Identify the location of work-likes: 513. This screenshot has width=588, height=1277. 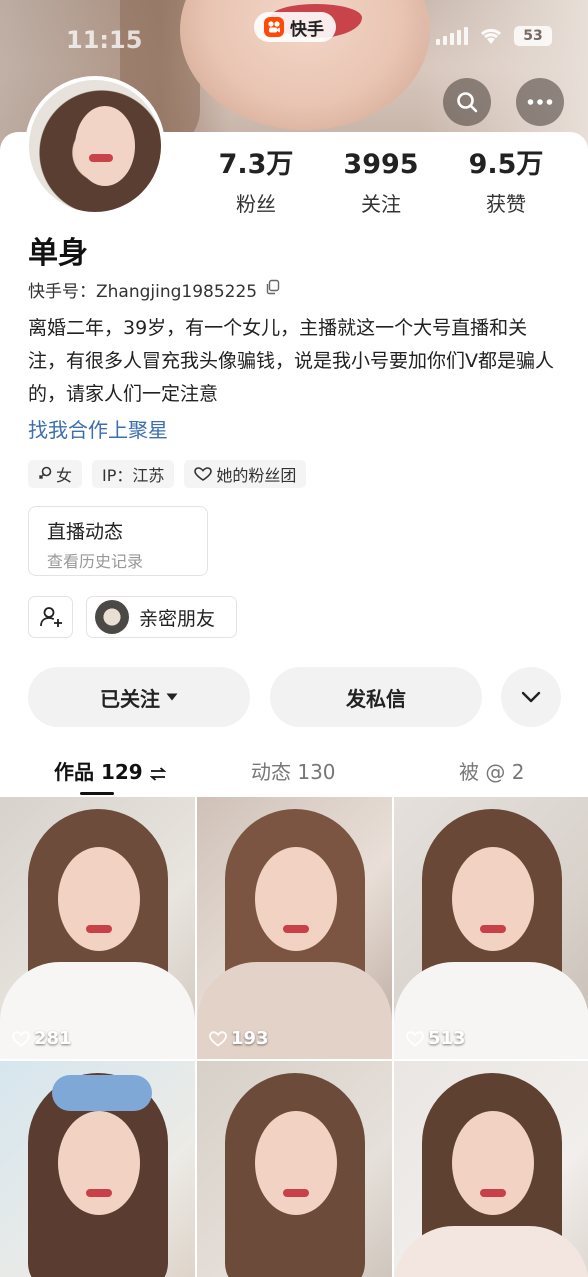
(436, 1038).